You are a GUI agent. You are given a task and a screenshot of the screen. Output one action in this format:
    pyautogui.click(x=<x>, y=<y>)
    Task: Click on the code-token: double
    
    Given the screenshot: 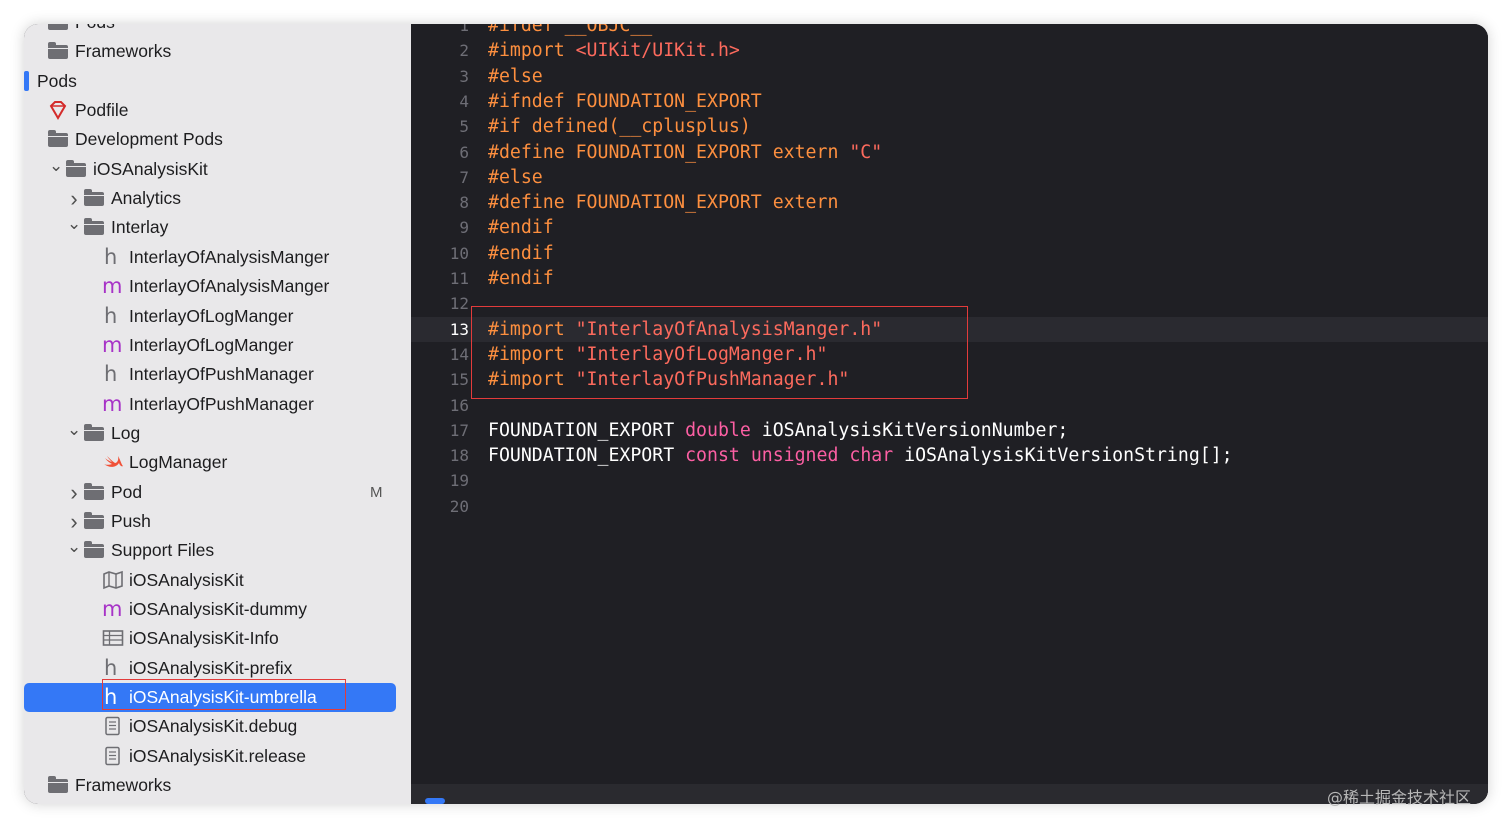 What is the action you would take?
    pyautogui.click(x=718, y=430)
    